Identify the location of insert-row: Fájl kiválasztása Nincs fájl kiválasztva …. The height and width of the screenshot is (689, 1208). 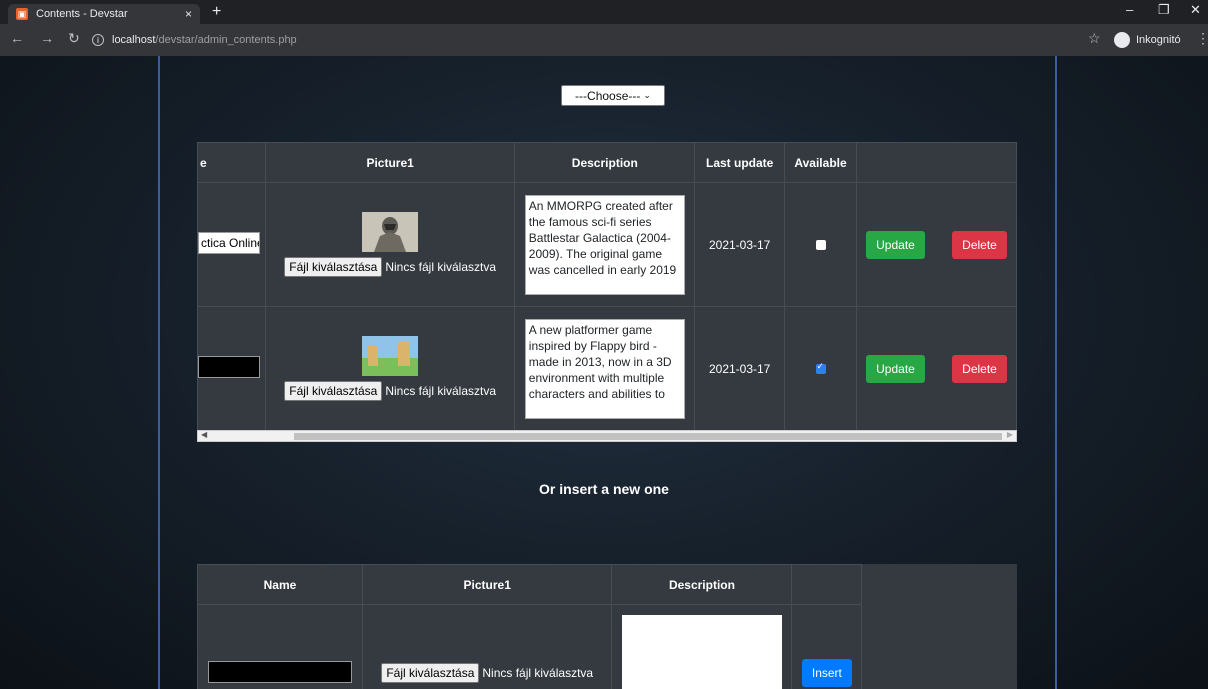
(607, 646).